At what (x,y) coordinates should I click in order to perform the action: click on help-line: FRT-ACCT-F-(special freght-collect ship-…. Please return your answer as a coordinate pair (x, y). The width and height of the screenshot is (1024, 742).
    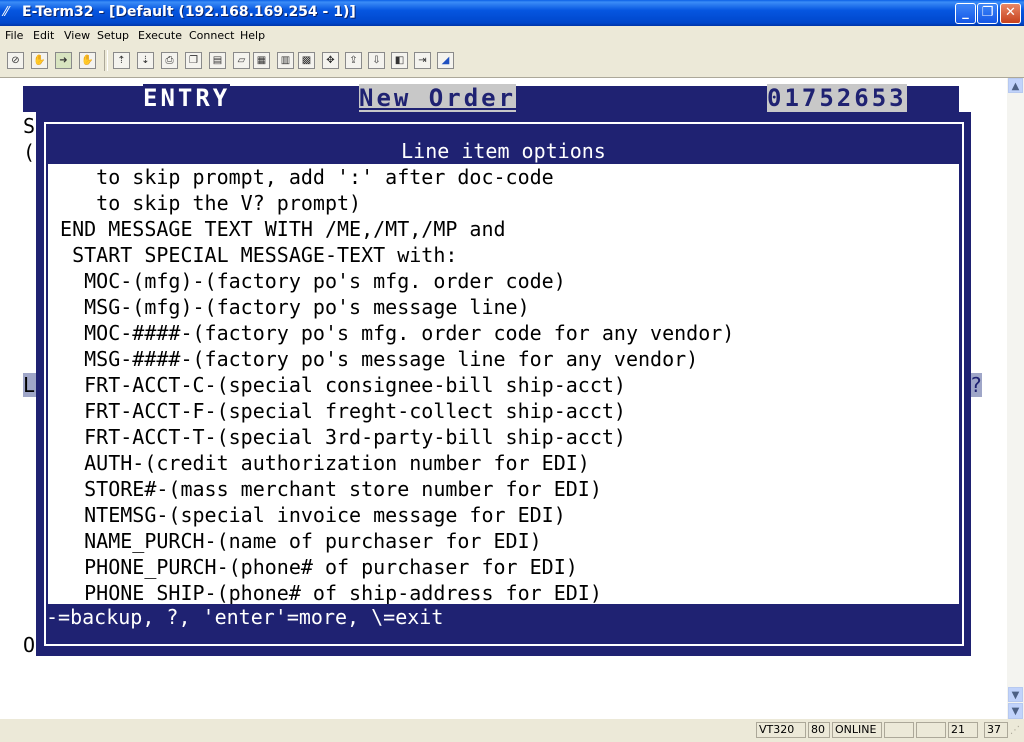
    Looking at the image, I should click on (337, 411).